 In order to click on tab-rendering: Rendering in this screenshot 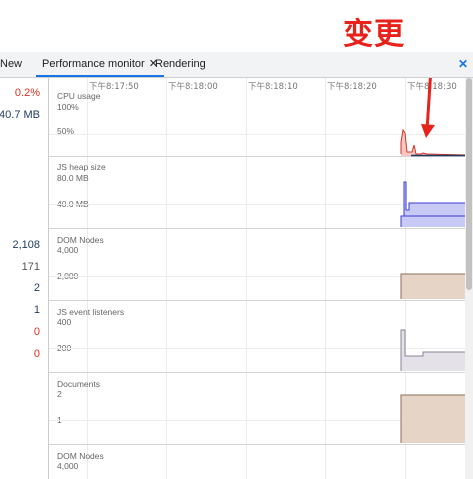, I will do `click(180, 64)`.